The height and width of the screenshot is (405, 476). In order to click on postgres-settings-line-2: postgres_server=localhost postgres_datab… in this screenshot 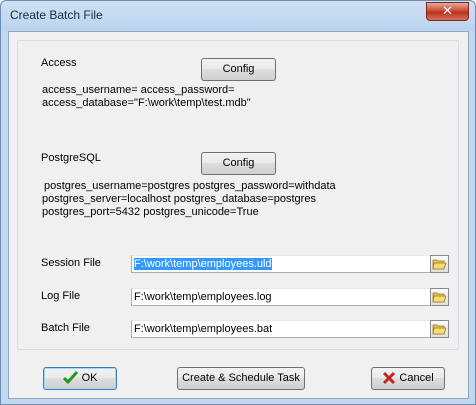, I will do `click(179, 199)`.